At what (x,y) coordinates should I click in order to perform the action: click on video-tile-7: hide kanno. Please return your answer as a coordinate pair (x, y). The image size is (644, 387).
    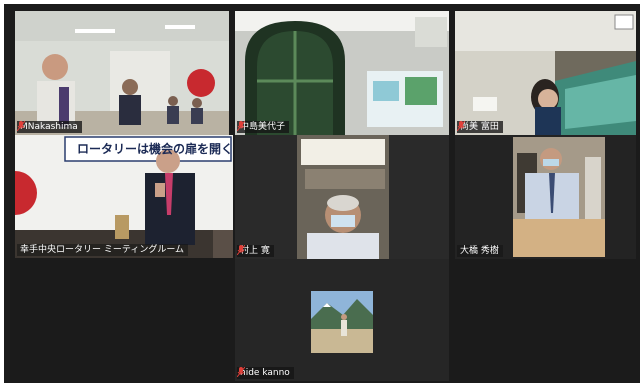
    Looking at the image, I should click on (342, 320).